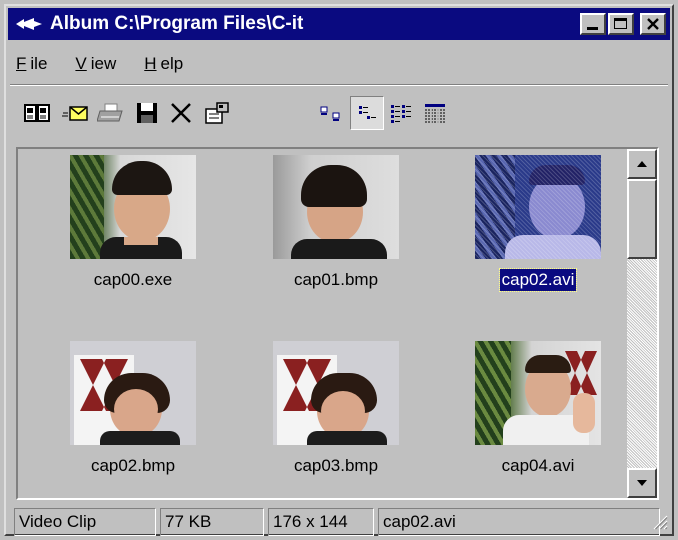  I want to click on status-bar: Video Clip 77 KB 176 x 144 cap02.avi, so click(337, 522).